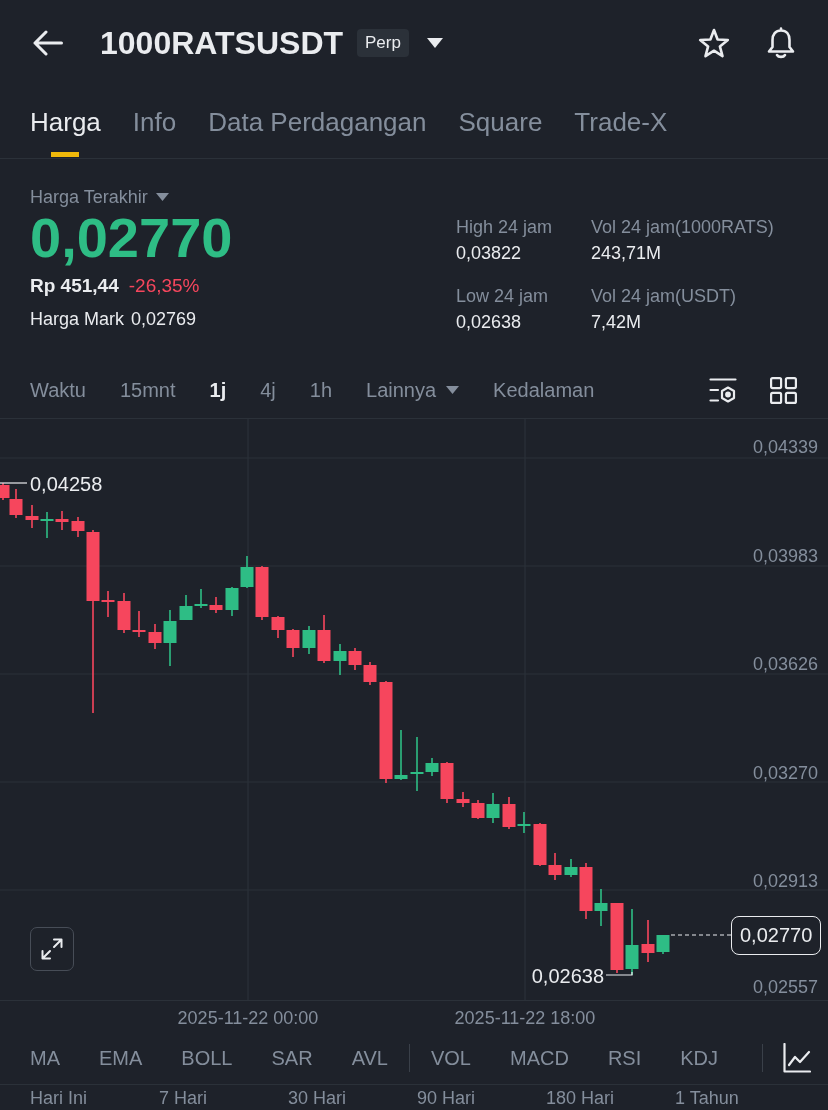  What do you see at coordinates (714, 43) in the screenshot?
I see `star-icon` at bounding box center [714, 43].